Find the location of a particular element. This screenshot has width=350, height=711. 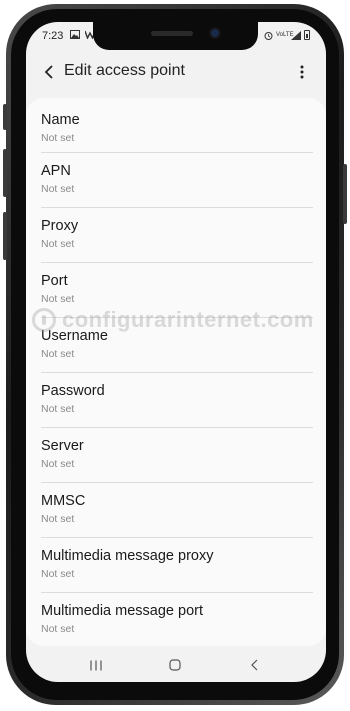

earpiece-speaker is located at coordinates (172, 33).